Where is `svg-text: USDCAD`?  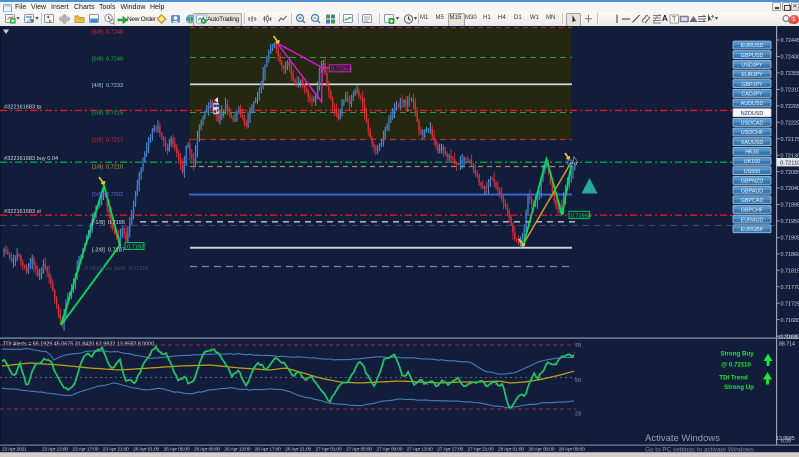 svg-text: USDCAD is located at coordinates (752, 124).